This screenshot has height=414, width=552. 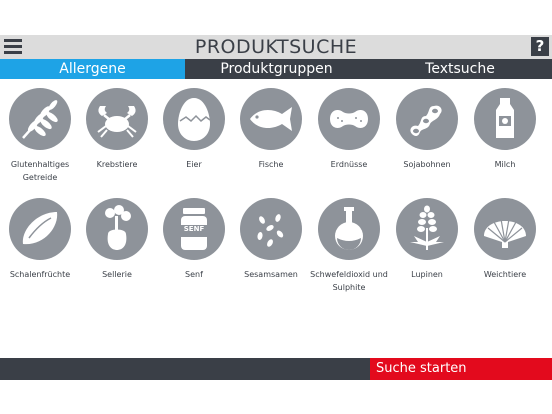 What do you see at coordinates (271, 164) in the screenshot?
I see `allergen-label: Fische` at bounding box center [271, 164].